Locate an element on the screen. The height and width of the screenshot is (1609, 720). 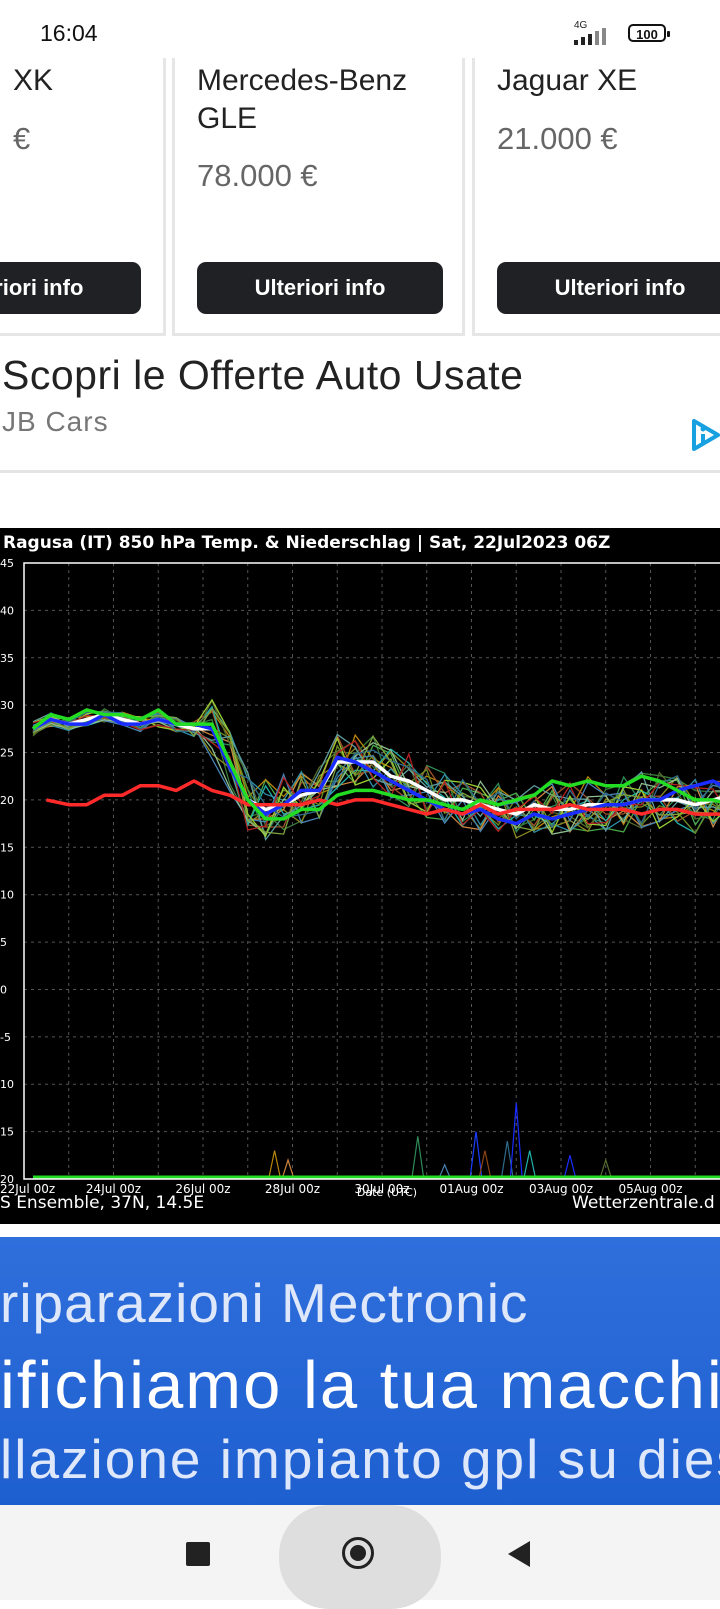
car-card: Jaguar XE 21.000 € Ulteriori info is located at coordinates (596, 197).